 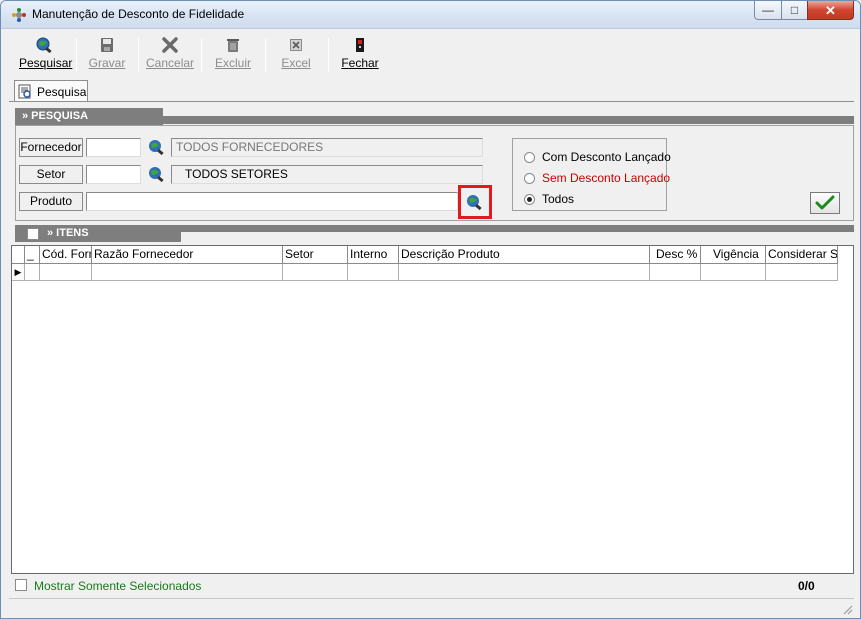 What do you see at coordinates (51, 147) in the screenshot?
I see `fornecedor-label: Fornecedor` at bounding box center [51, 147].